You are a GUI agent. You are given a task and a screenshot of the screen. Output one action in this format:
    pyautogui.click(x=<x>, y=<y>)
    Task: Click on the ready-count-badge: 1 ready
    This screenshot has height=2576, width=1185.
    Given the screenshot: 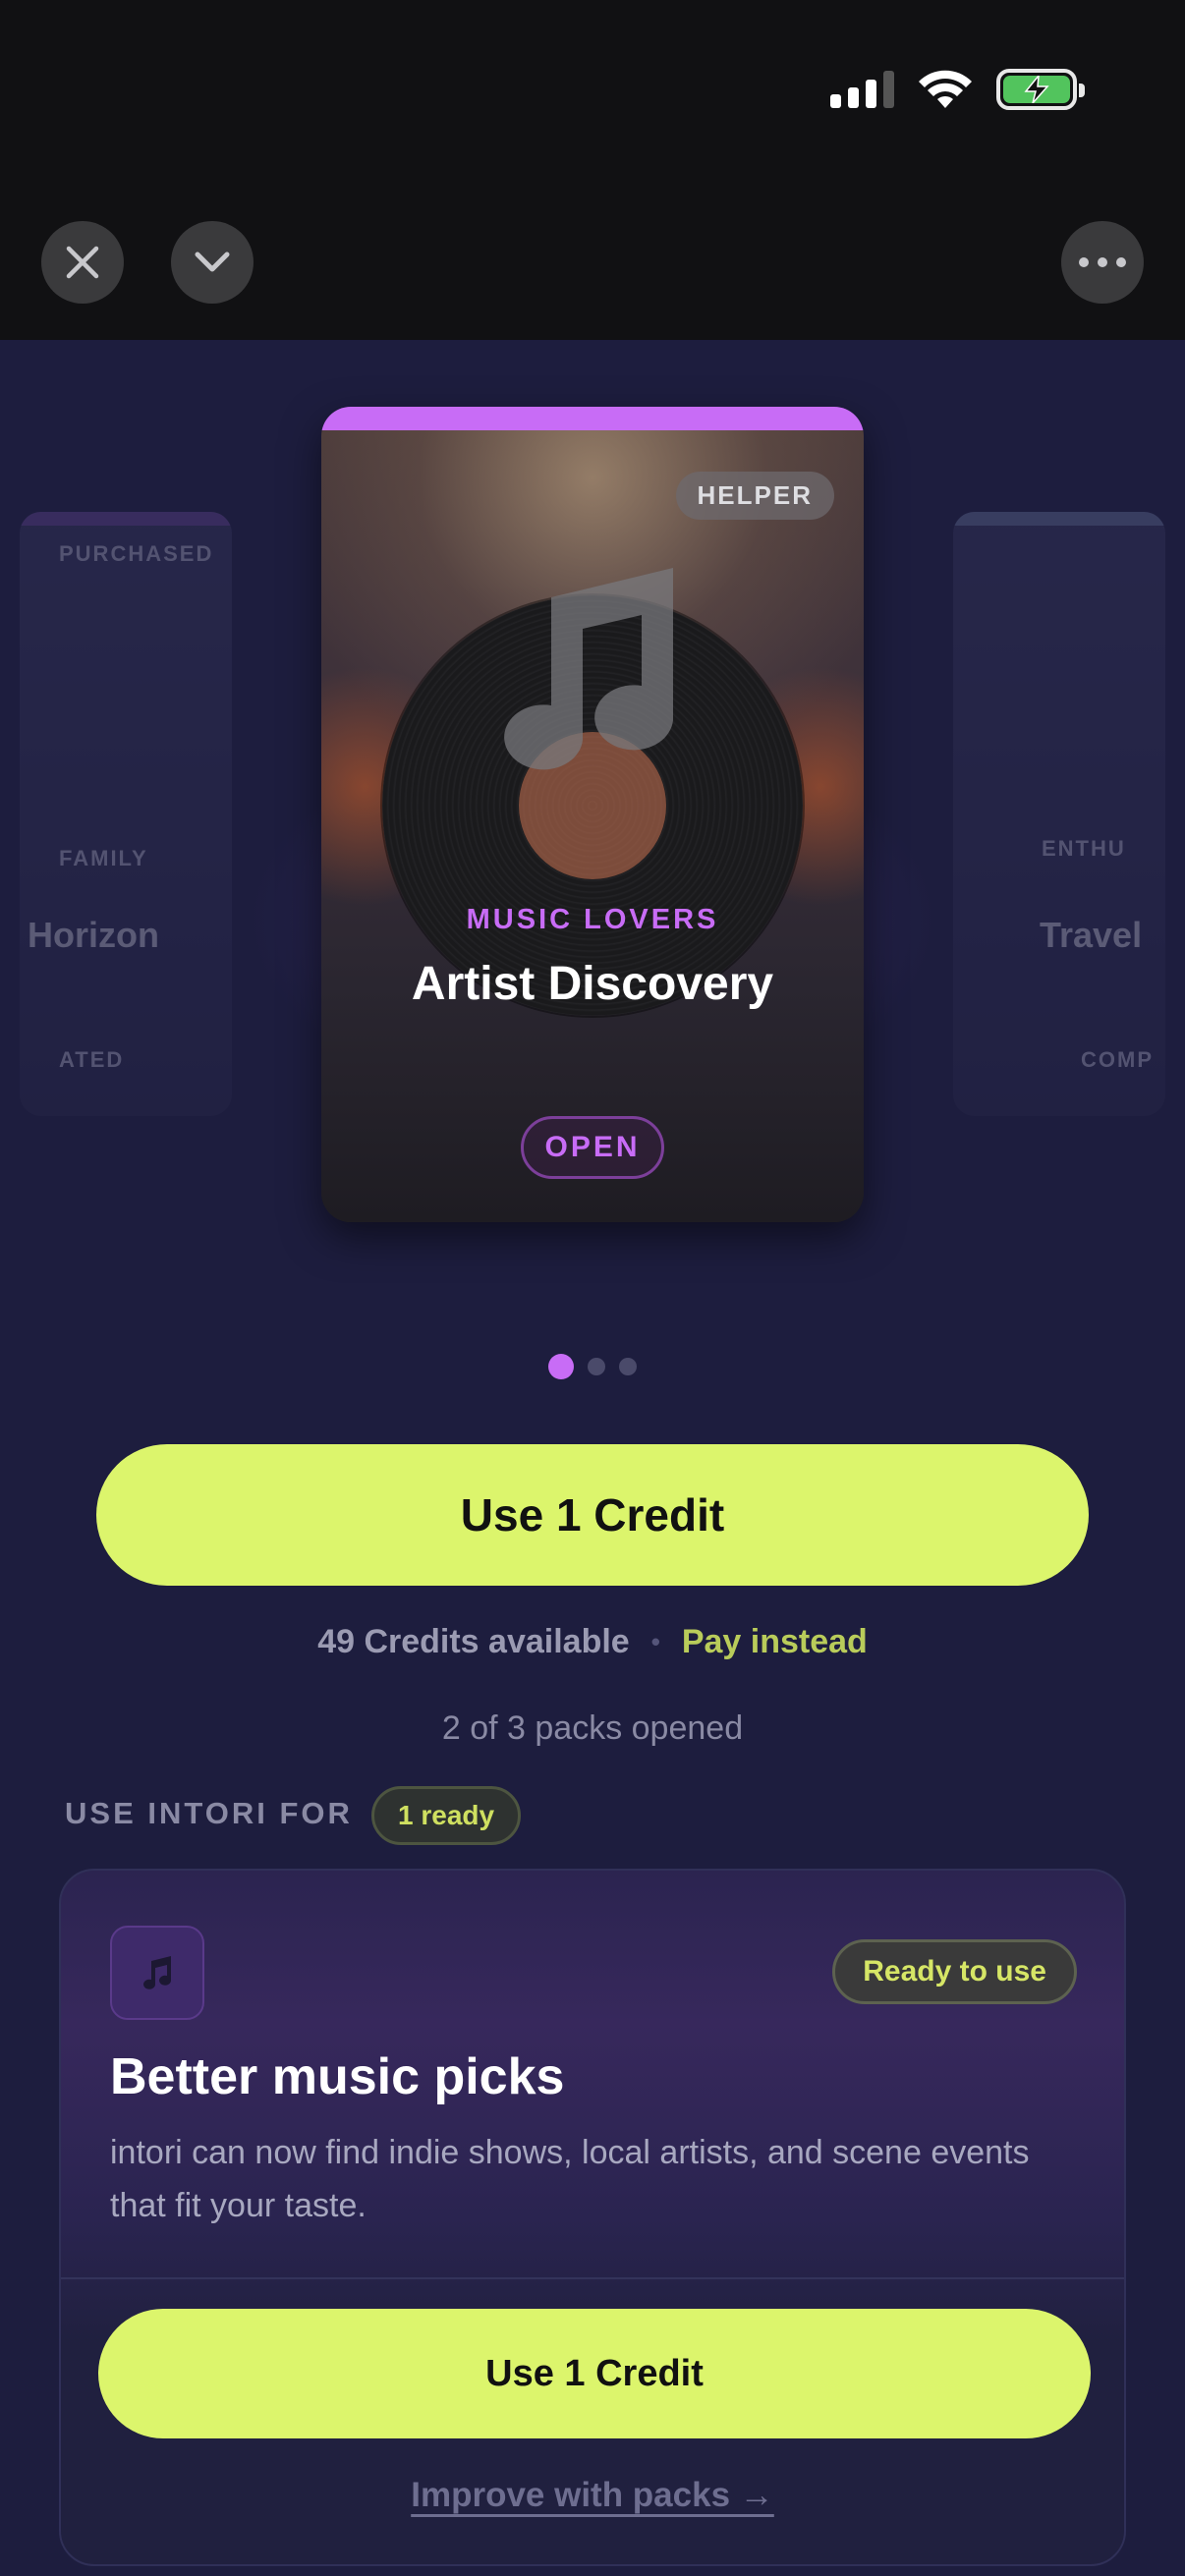 What is the action you would take?
    pyautogui.click(x=447, y=1815)
    